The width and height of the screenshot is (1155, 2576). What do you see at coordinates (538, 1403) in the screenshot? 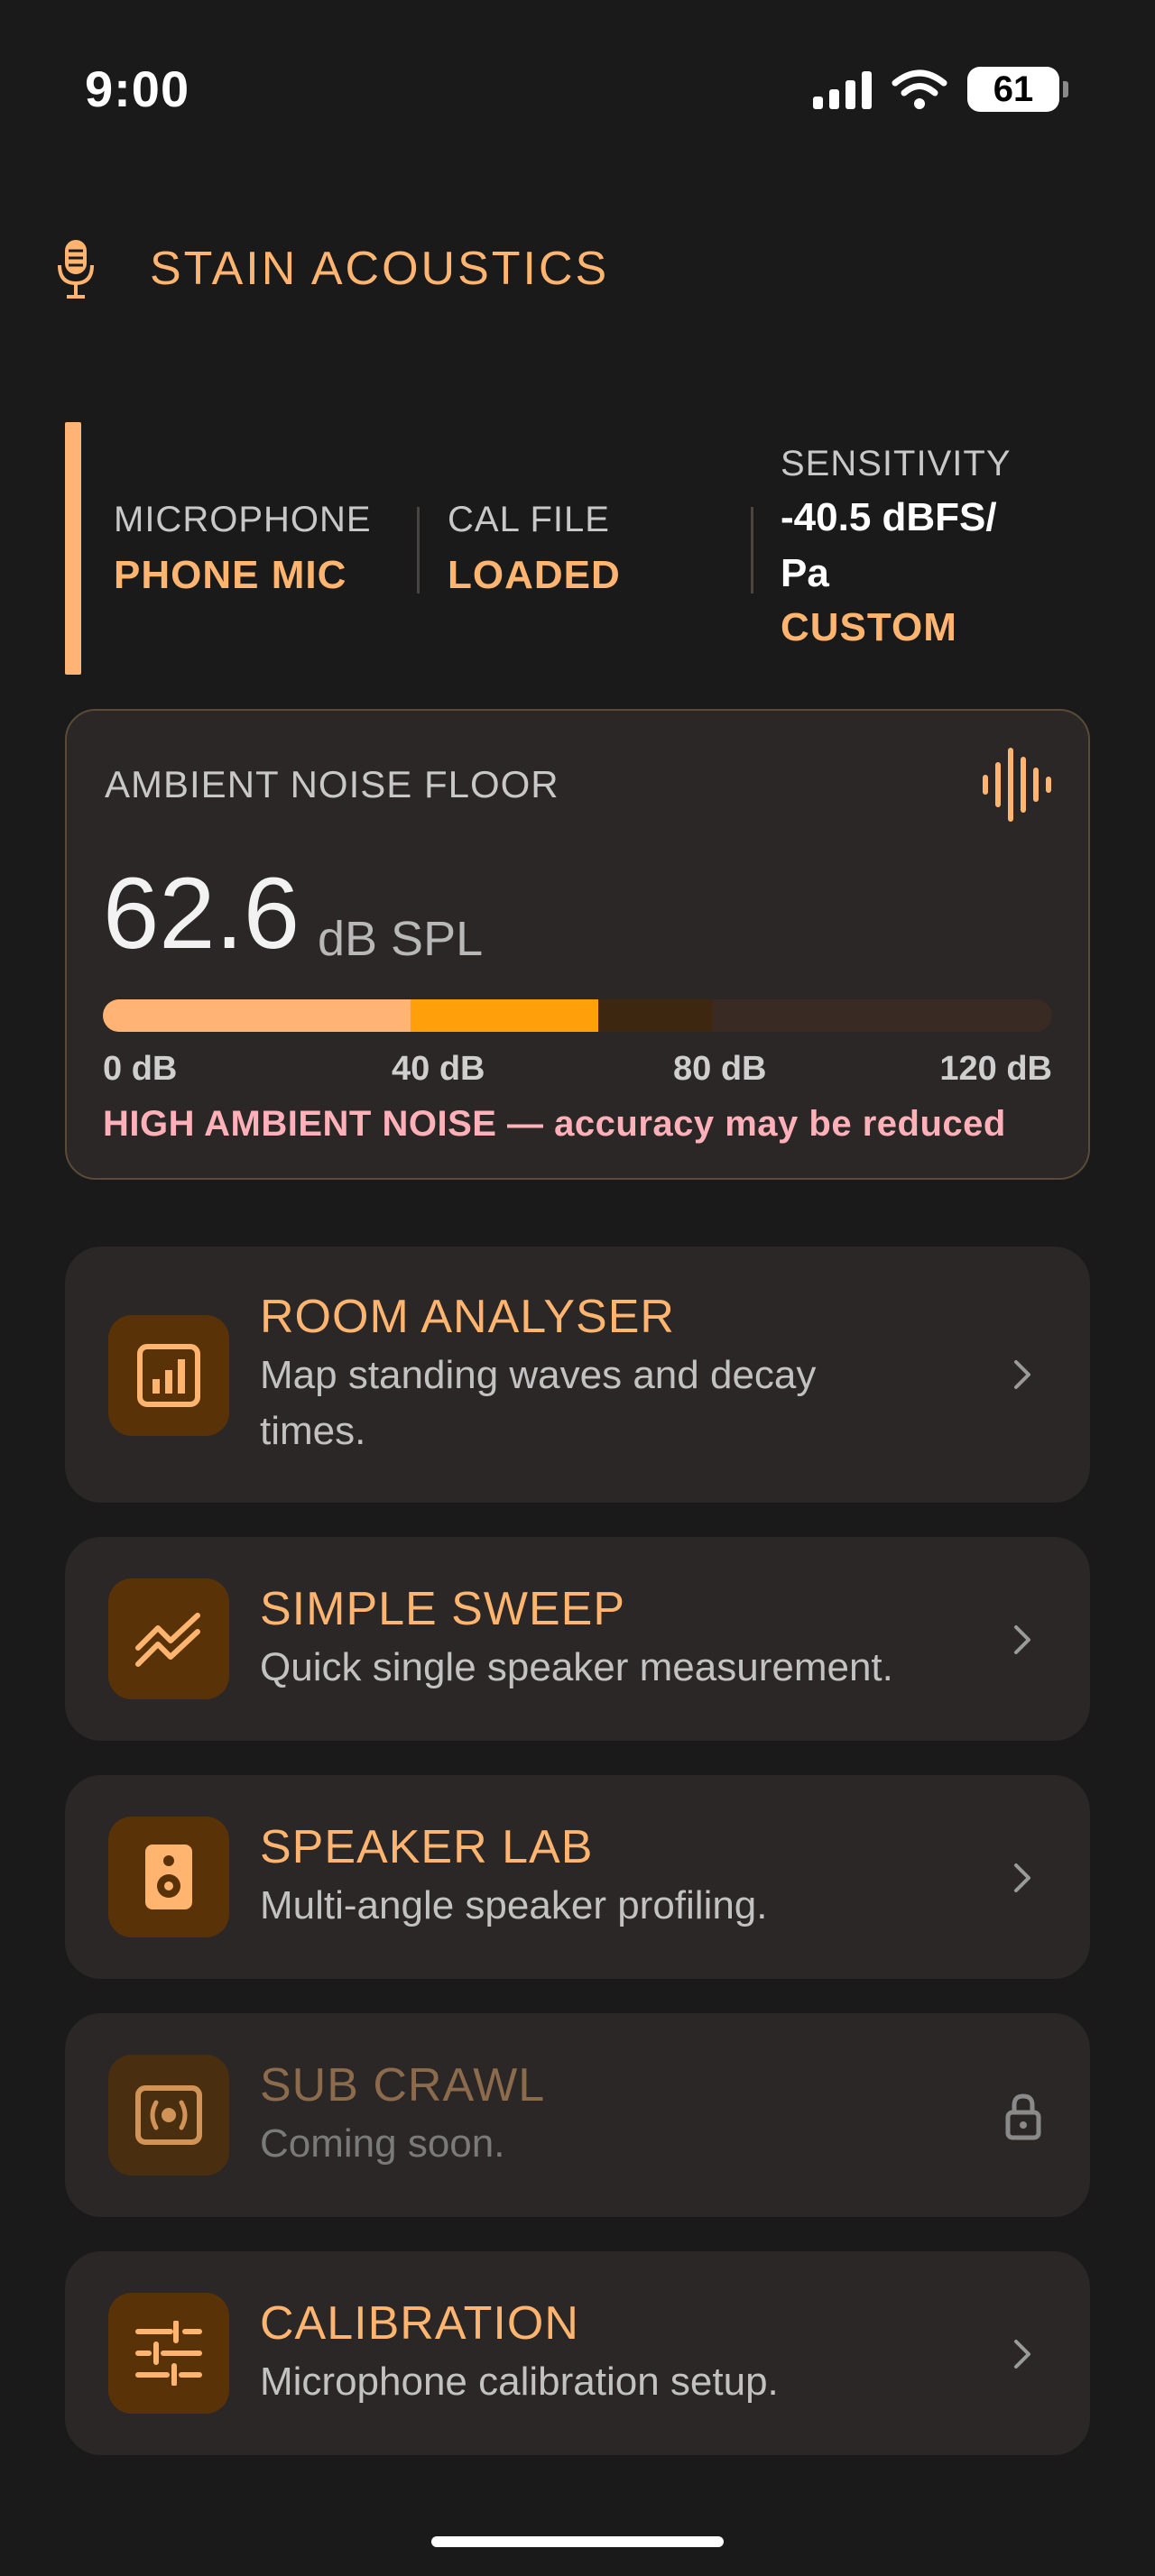
I see `menu-subtitle: Map standing waves and decay times.` at bounding box center [538, 1403].